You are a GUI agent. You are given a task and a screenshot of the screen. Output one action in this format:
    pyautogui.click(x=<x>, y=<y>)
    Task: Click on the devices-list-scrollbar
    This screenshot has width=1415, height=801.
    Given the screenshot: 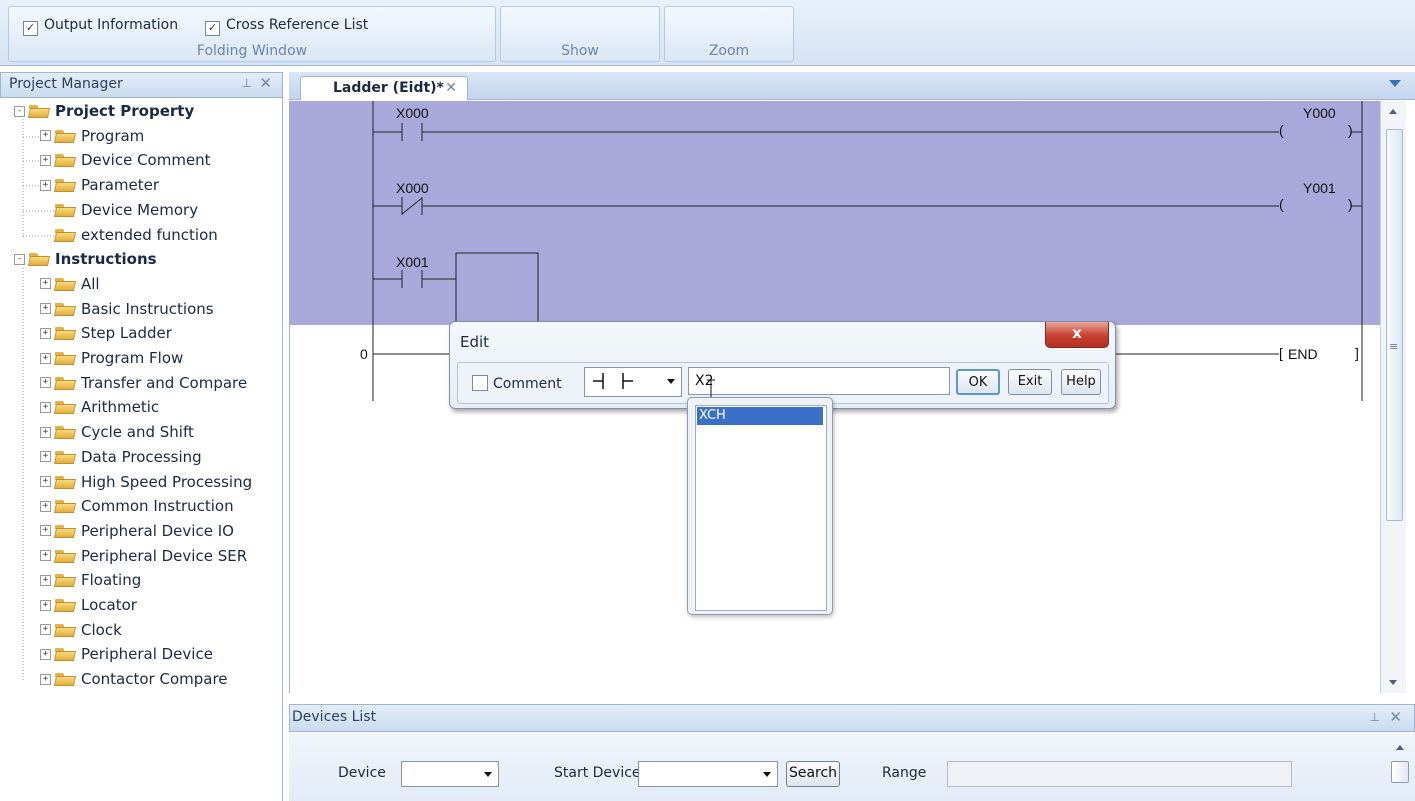 What is the action you would take?
    pyautogui.click(x=1400, y=767)
    